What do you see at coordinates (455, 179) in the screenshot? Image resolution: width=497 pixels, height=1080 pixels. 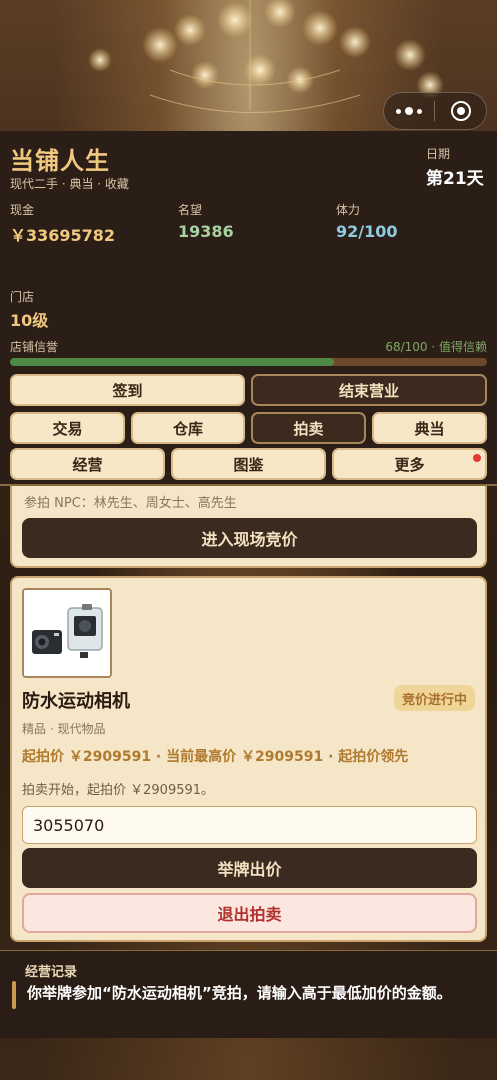 I see `date-value: 第21天` at bounding box center [455, 179].